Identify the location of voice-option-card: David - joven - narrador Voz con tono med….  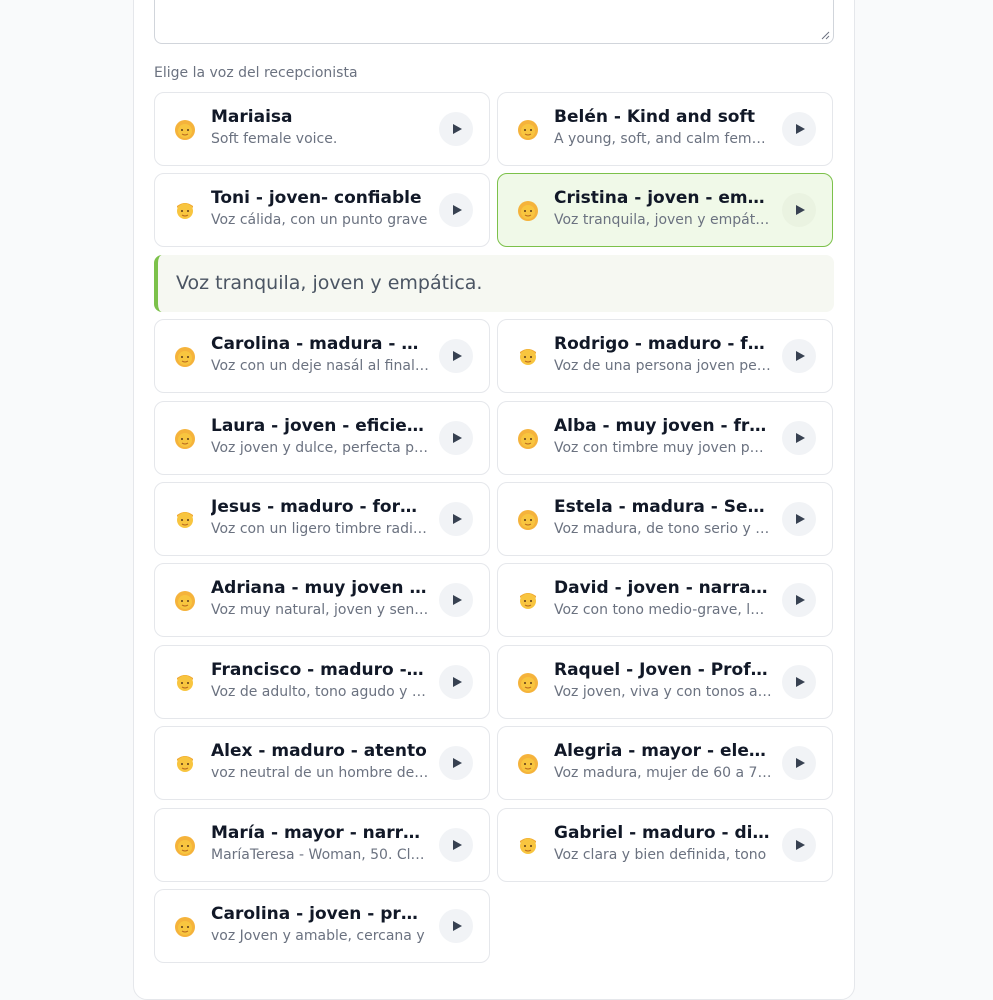
(665, 600).